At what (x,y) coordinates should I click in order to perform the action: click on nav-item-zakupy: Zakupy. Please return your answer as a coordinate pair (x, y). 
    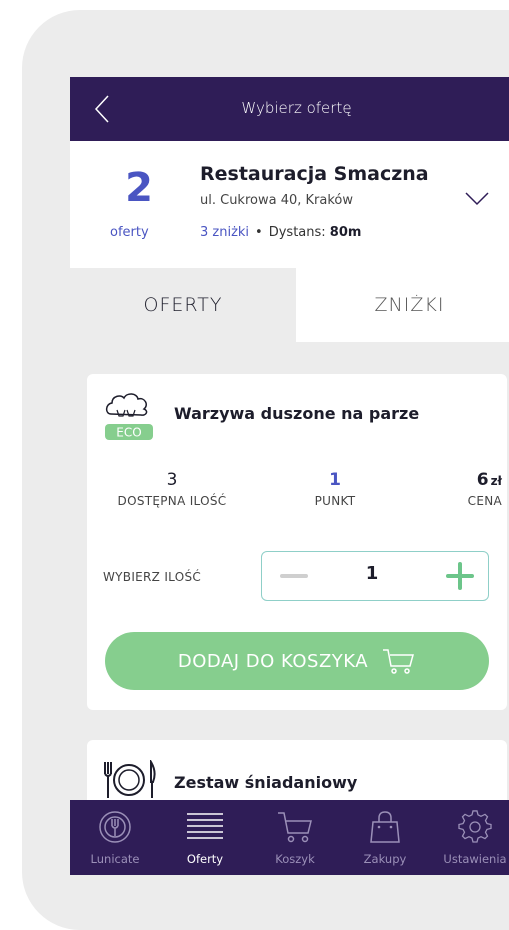
    Looking at the image, I should click on (385, 837).